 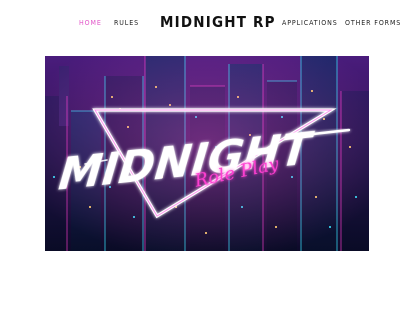 What do you see at coordinates (310, 23) in the screenshot?
I see `nav-applications-link: APPLICATIONS` at bounding box center [310, 23].